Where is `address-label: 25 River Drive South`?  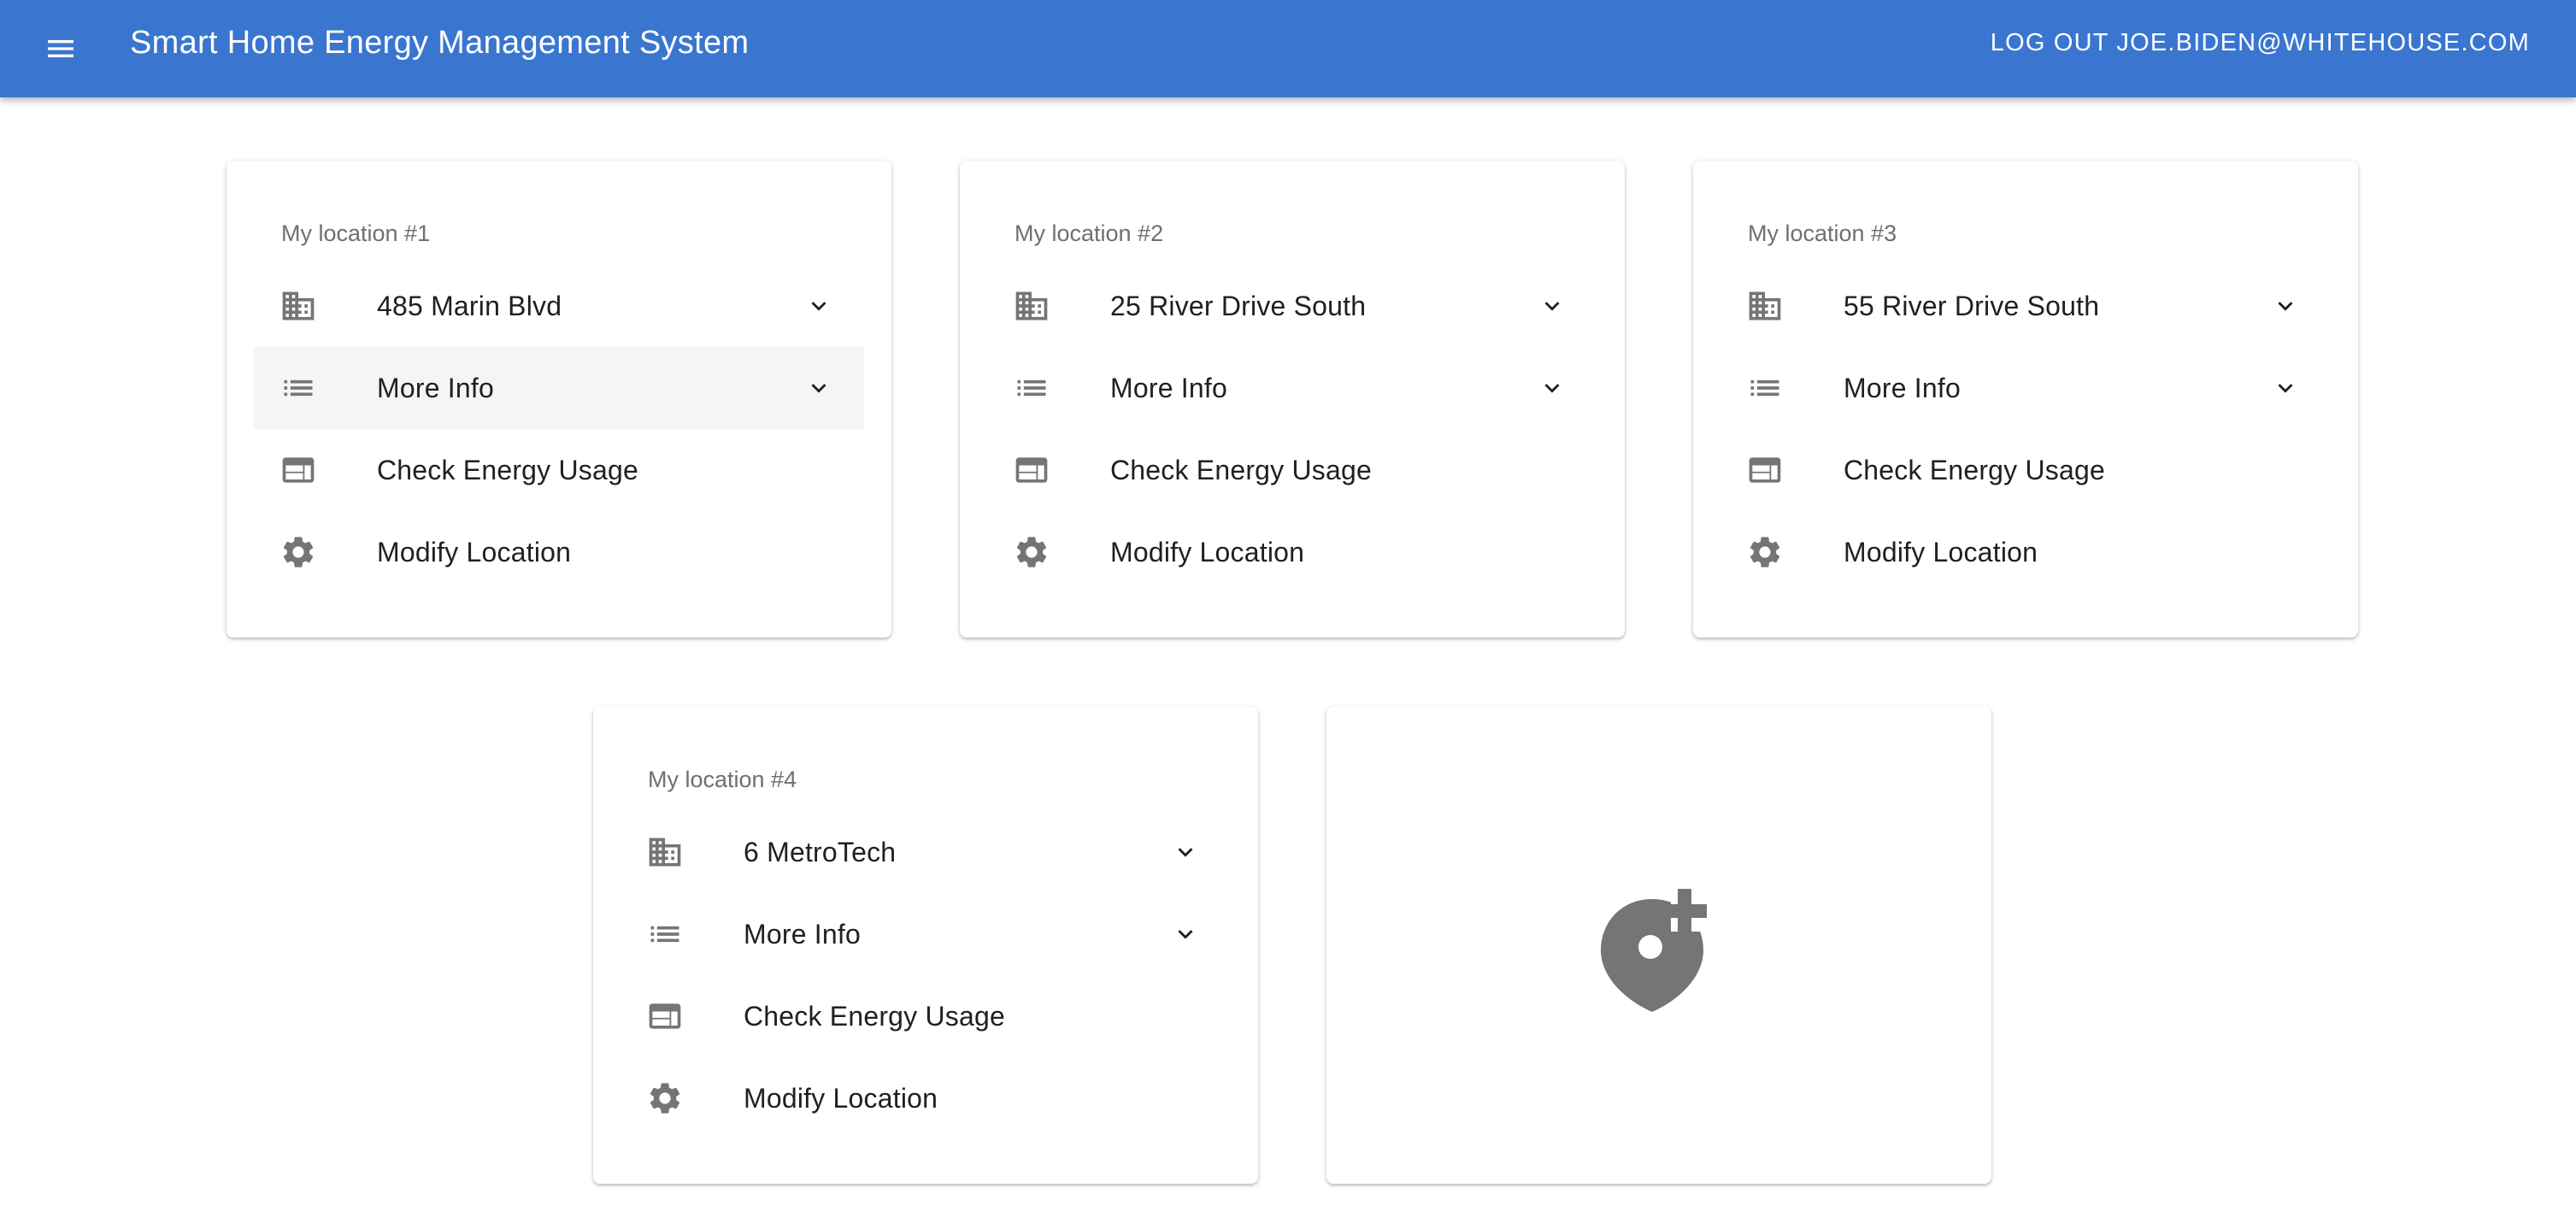
address-label: 25 River Drive South is located at coordinates (1238, 305).